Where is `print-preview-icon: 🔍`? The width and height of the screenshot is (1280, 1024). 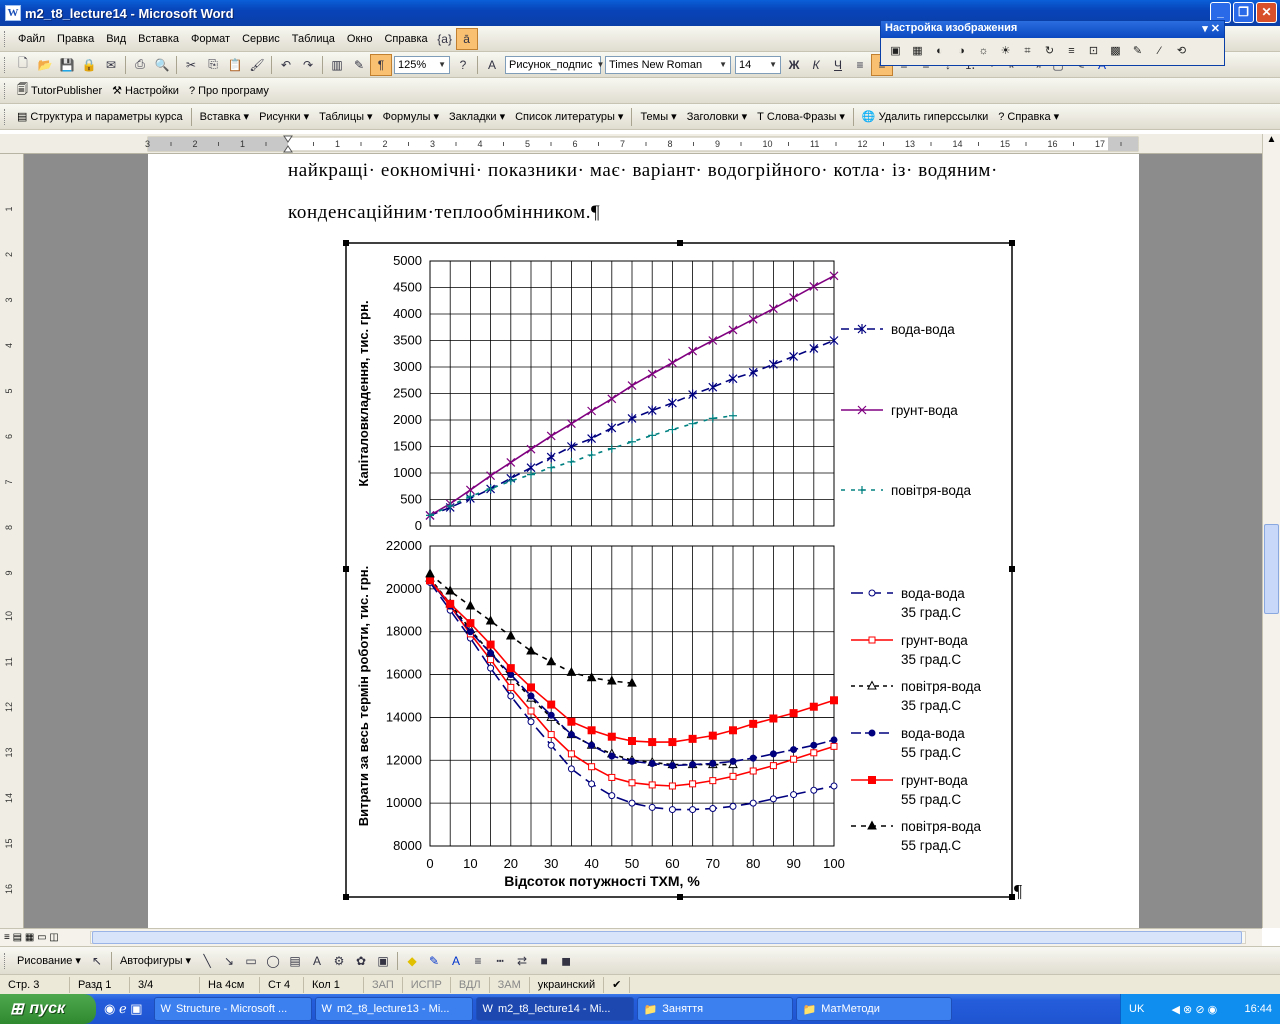 print-preview-icon: 🔍 is located at coordinates (162, 65).